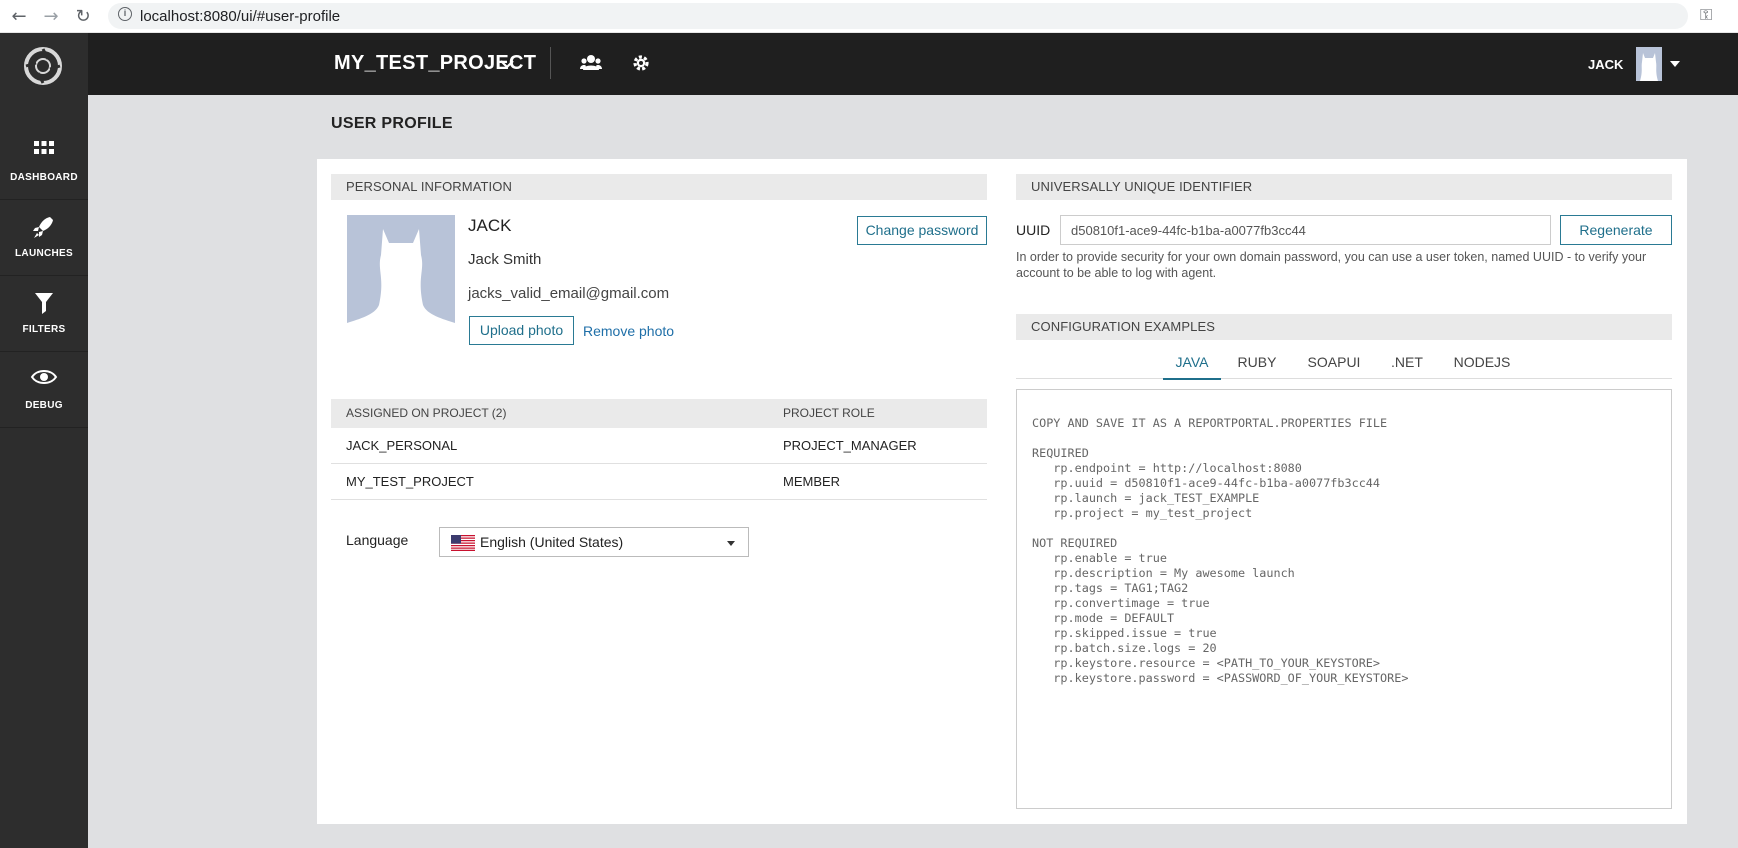 The width and height of the screenshot is (1738, 848). What do you see at coordinates (1033, 230) in the screenshot?
I see `uuid-label: UUID` at bounding box center [1033, 230].